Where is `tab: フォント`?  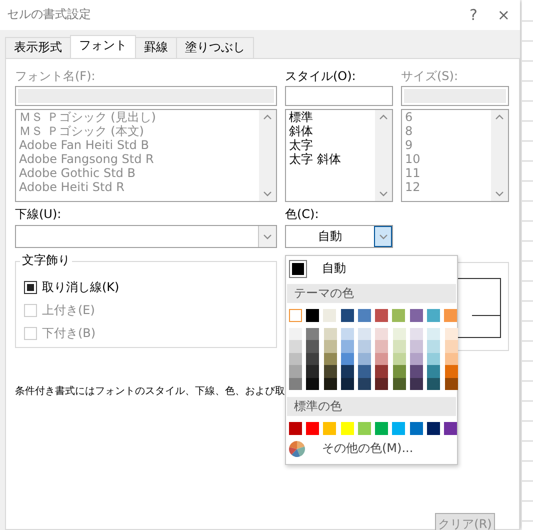 tab: フォント is located at coordinates (103, 47).